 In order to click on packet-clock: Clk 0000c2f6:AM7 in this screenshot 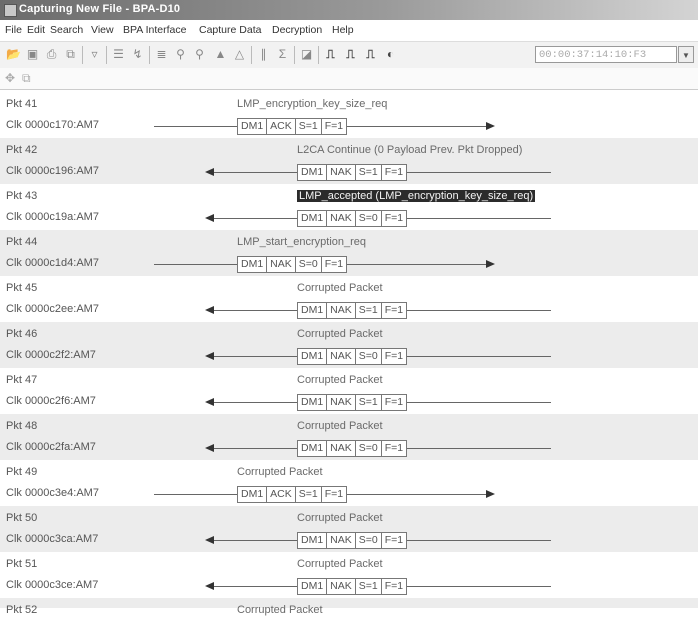, I will do `click(51, 401)`.